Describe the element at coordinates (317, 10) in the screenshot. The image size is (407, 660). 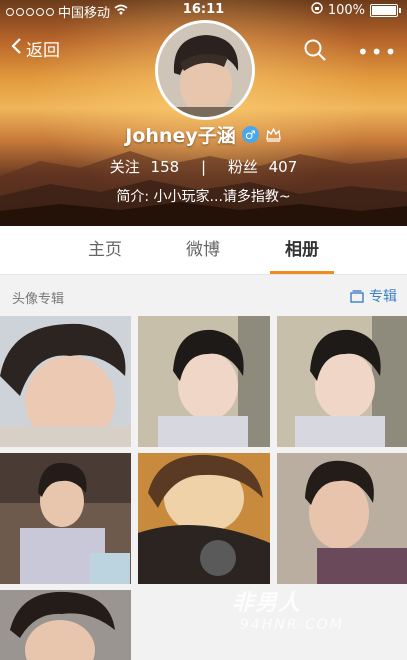
I see `rotation-lock-icon` at that location.